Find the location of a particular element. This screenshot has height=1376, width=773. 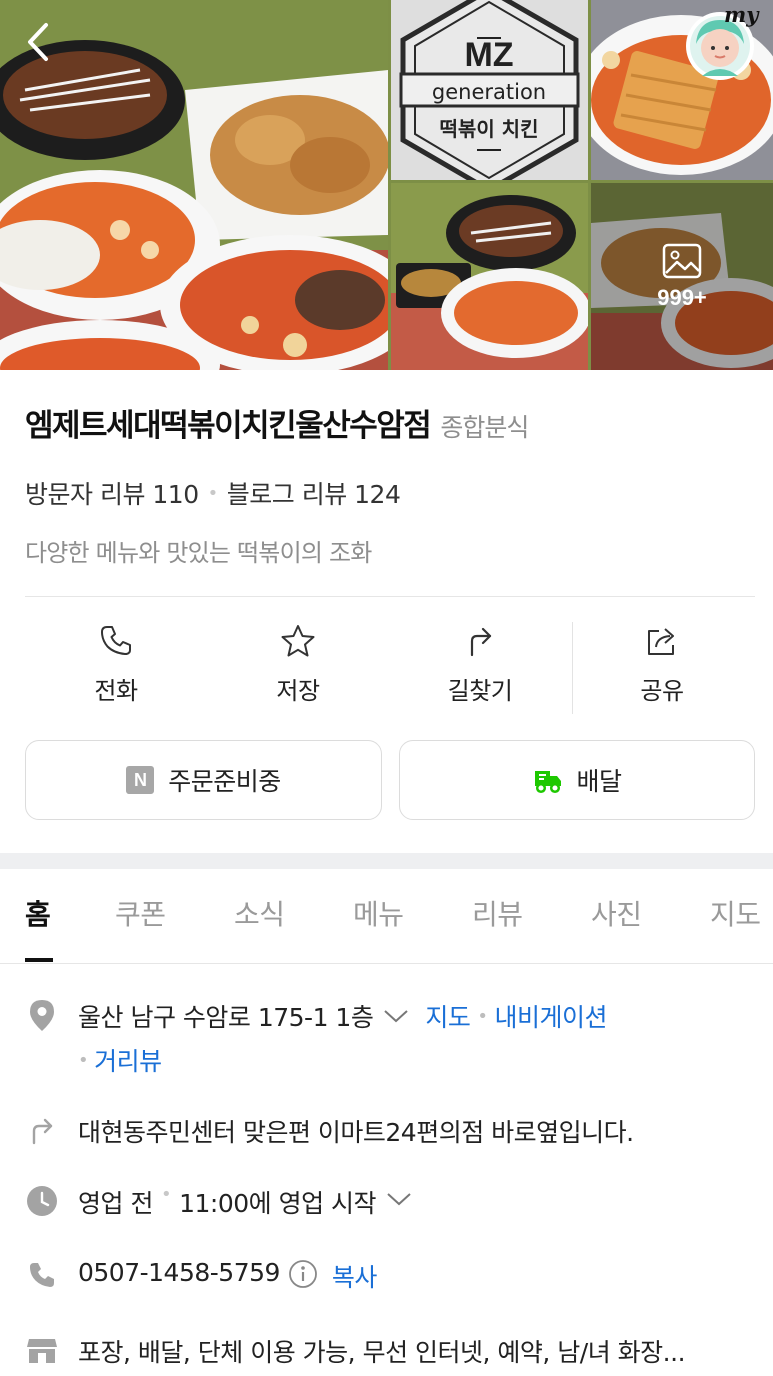

tab-map: 지도 is located at coordinates (735, 913).